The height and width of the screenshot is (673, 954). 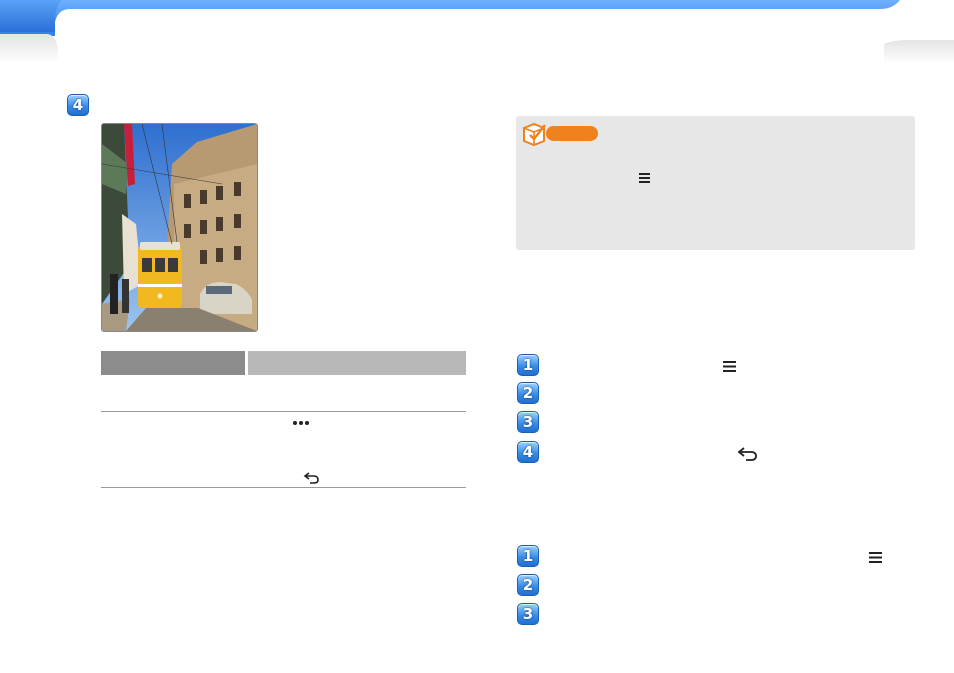 What do you see at coordinates (572, 133) in the screenshot?
I see `note-label-pill` at bounding box center [572, 133].